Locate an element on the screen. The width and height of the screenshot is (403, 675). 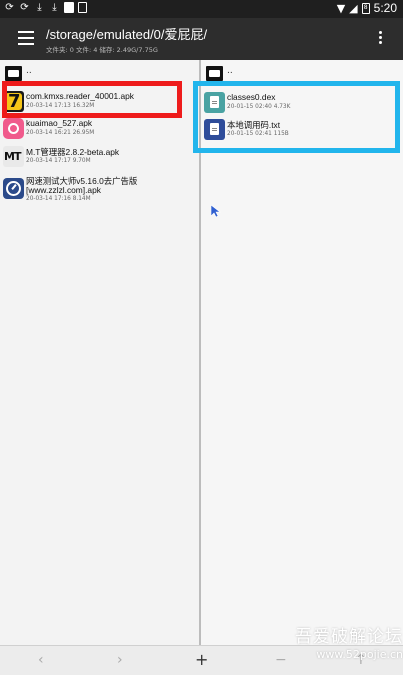
file-meta: 20-03-14 16:21 26.95M is located at coordinates (60, 133).